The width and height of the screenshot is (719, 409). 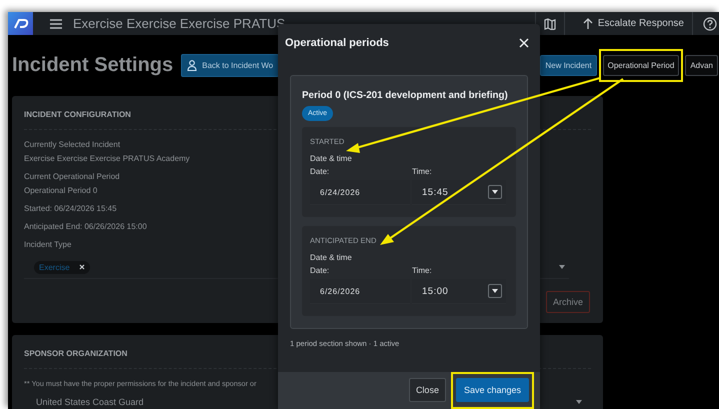 What do you see at coordinates (633, 23) in the screenshot?
I see `escalate-response-button: Escalate Response` at bounding box center [633, 23].